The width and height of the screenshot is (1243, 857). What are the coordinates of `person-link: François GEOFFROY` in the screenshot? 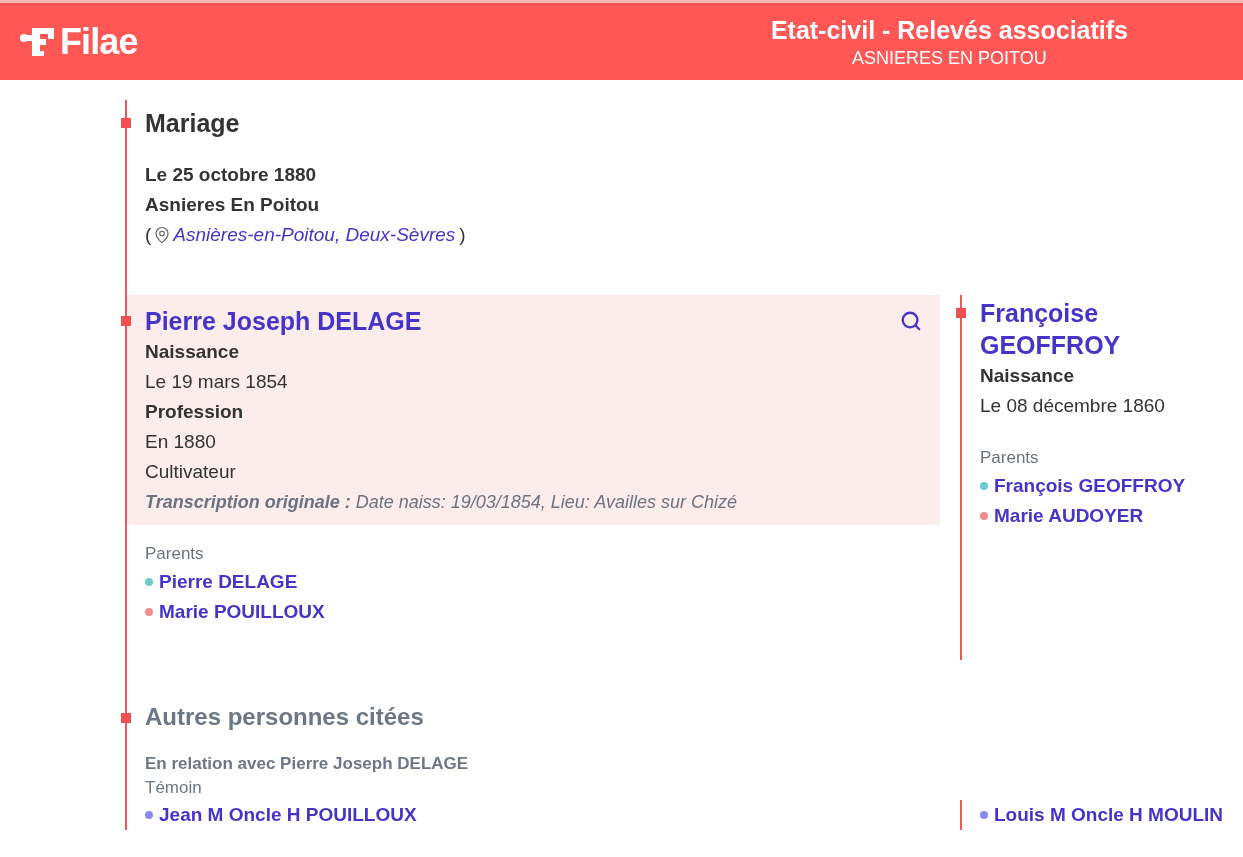 It's located at (1090, 486).